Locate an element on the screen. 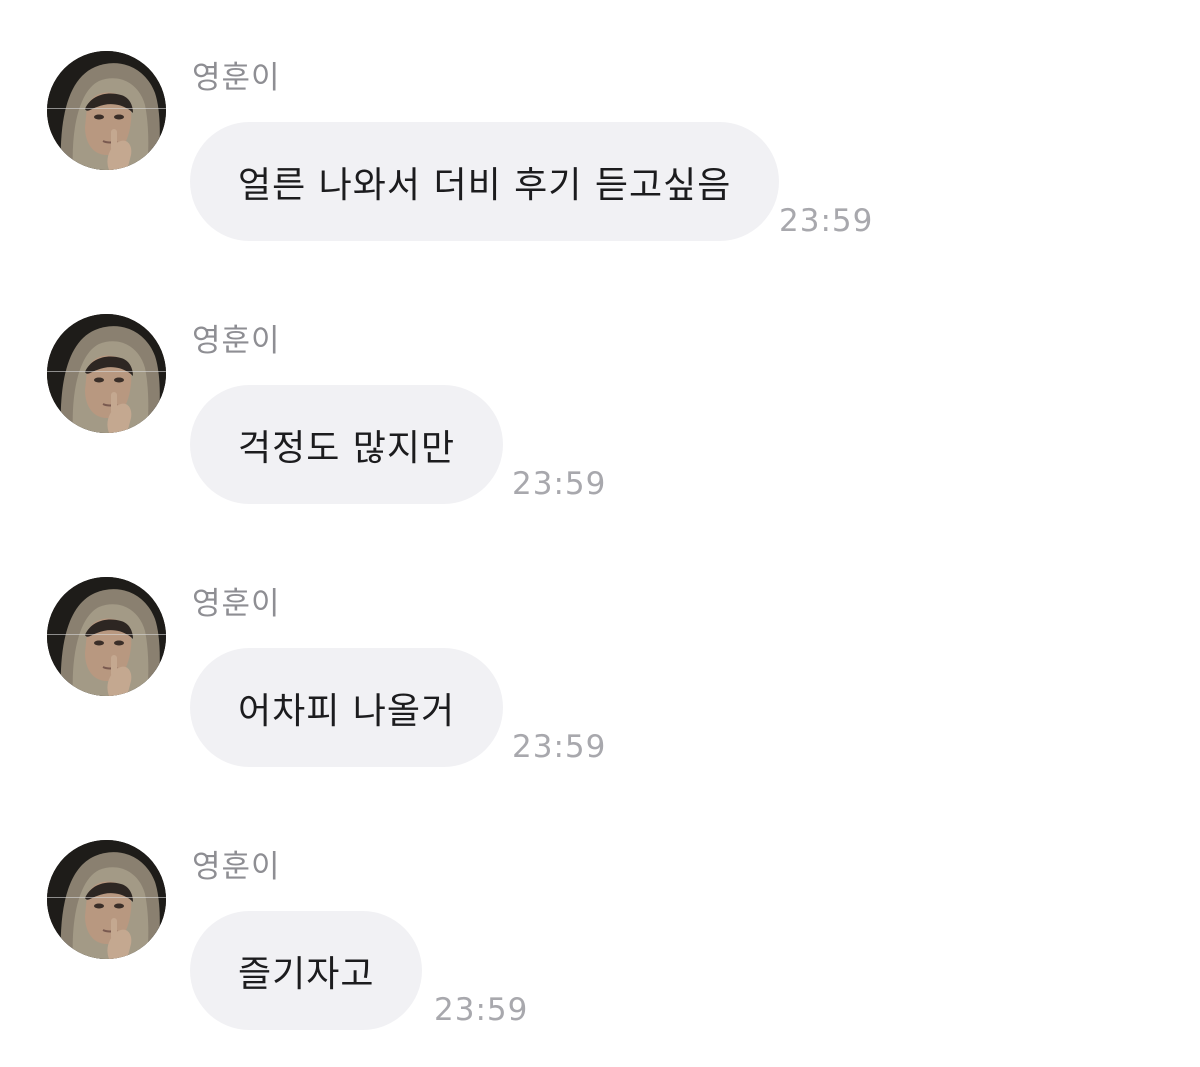 The height and width of the screenshot is (1067, 1200). message-bubble: 얼른 나와서 더비 후기 듣고싶음 is located at coordinates (485, 181).